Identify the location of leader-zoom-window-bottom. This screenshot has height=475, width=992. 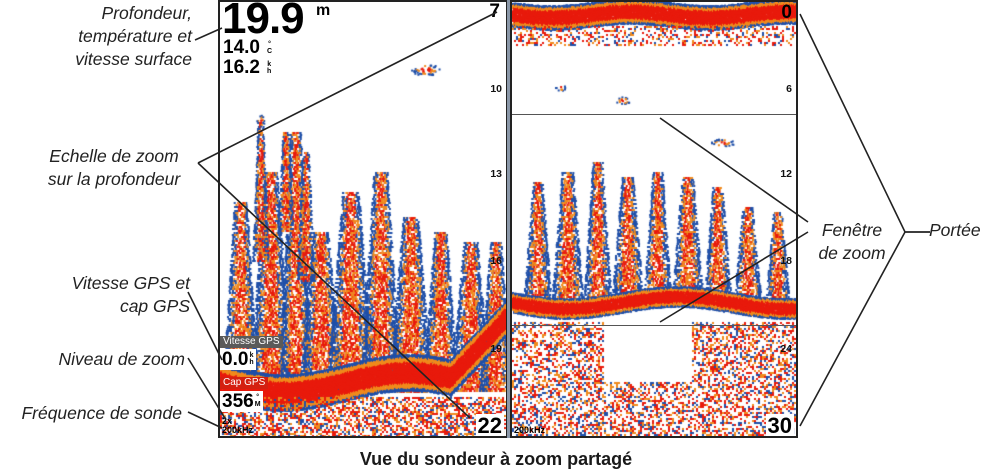
(734, 277).